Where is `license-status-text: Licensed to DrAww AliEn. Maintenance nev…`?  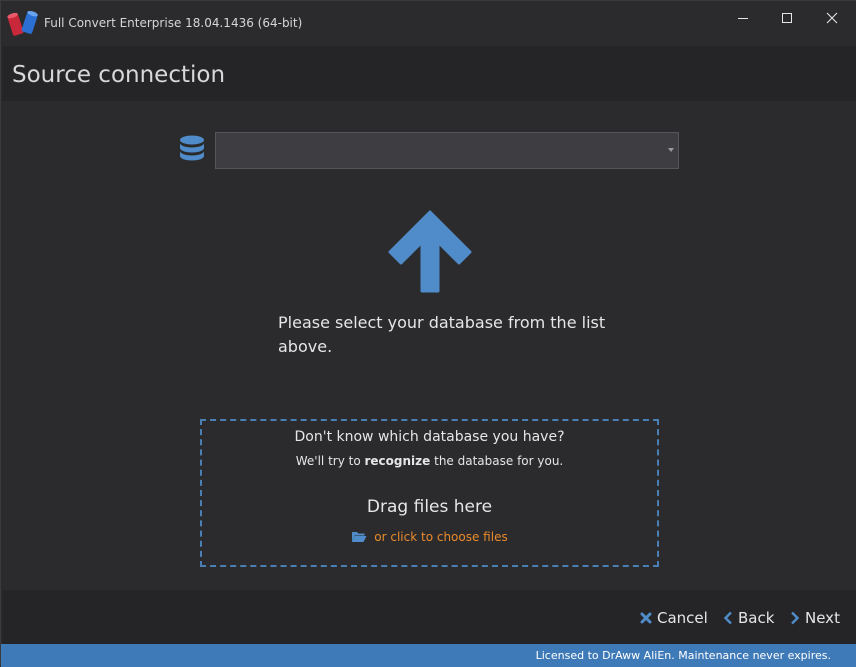
license-status-text: Licensed to DrAww AliEn. Maintenance nev… is located at coordinates (683, 655).